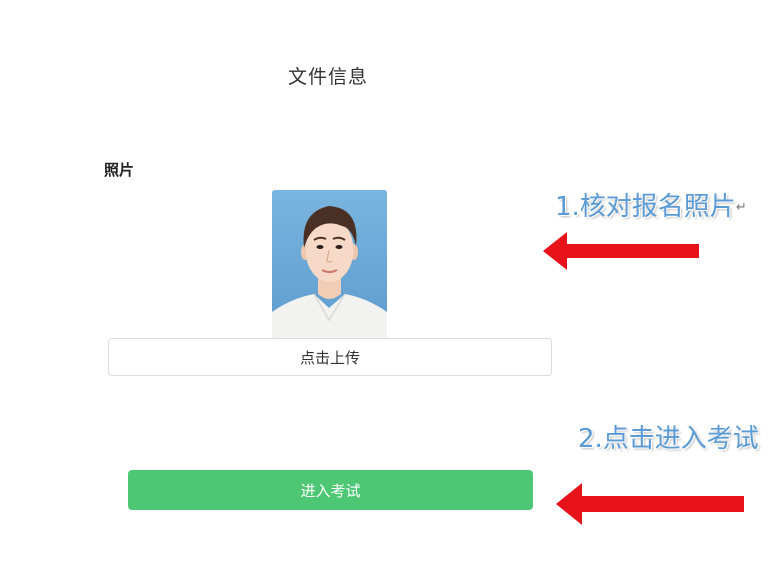  What do you see at coordinates (330, 357) in the screenshot?
I see `upload-button: 点击上传` at bounding box center [330, 357].